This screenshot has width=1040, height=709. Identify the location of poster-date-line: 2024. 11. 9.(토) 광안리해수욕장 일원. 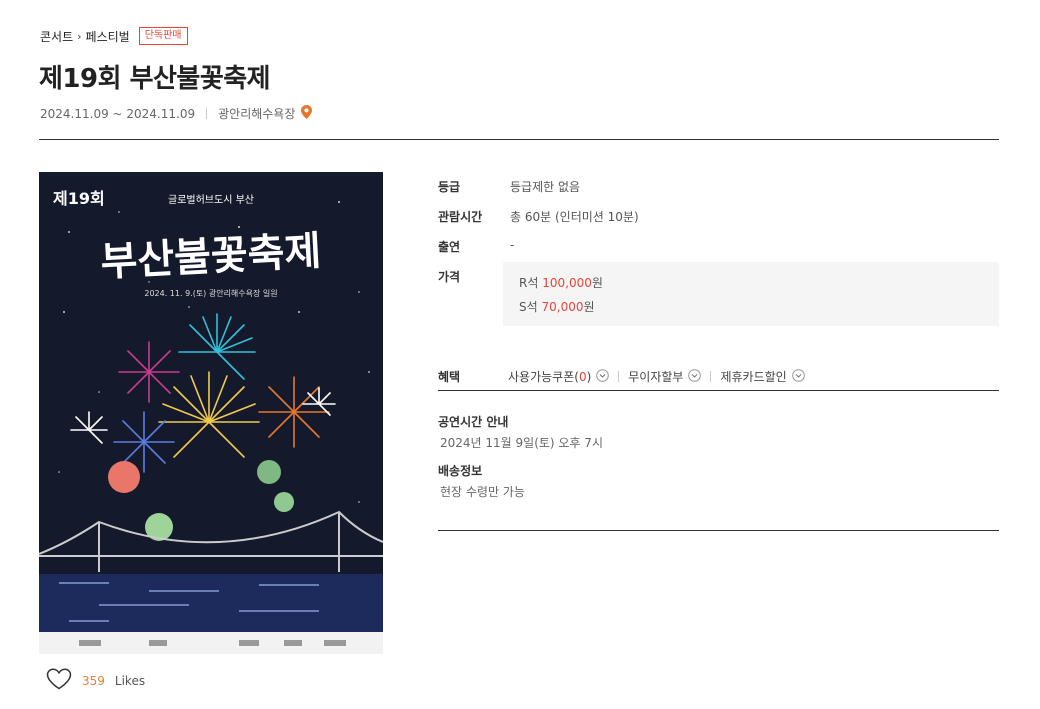
(210, 293).